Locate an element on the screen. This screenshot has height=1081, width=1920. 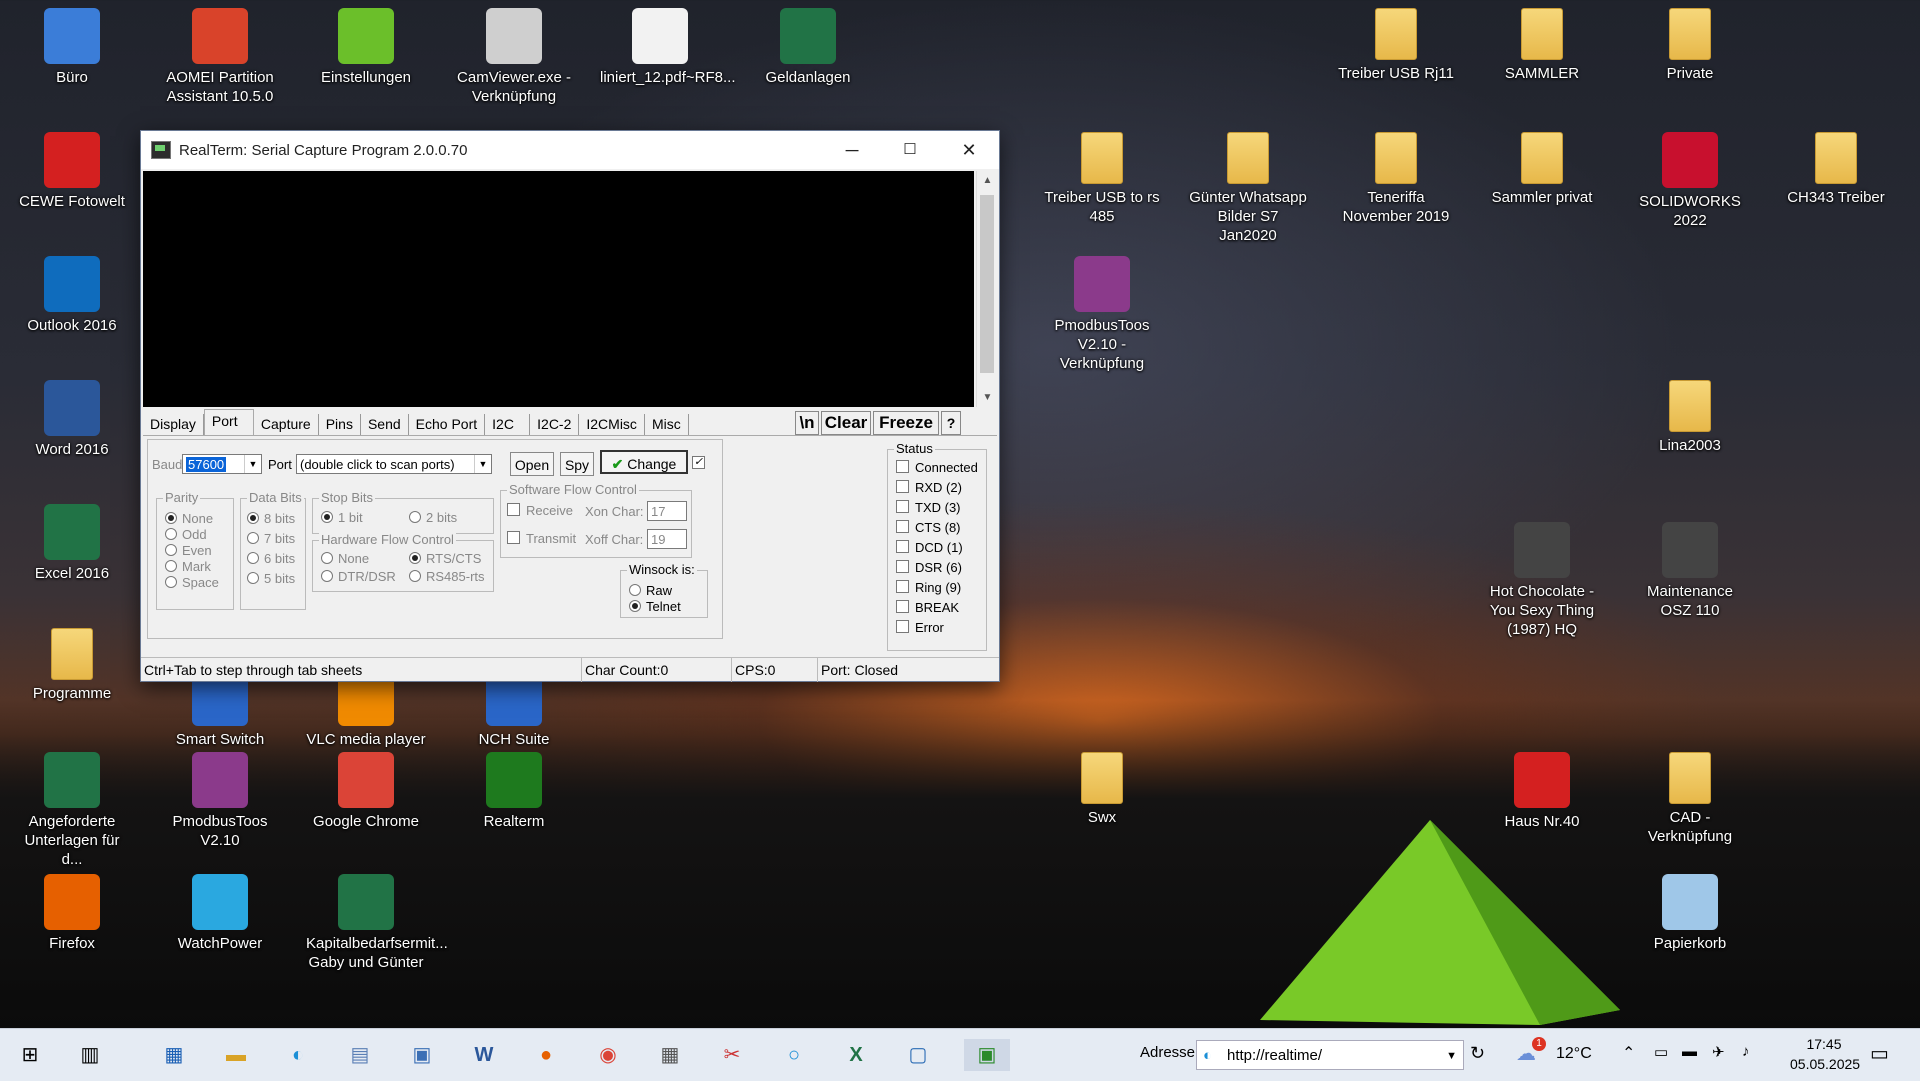
volume-icon: ♪ is located at coordinates (1746, 1051).